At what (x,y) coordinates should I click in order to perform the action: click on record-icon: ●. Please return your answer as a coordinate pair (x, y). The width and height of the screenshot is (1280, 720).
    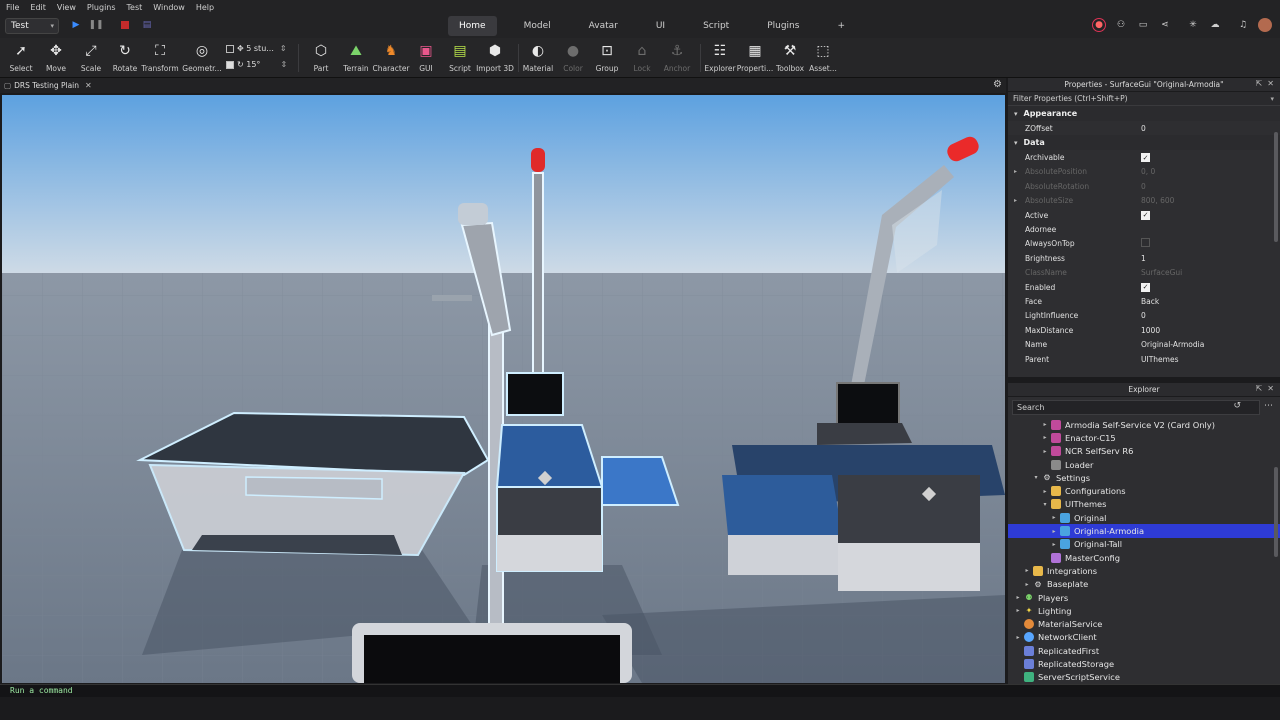
    Looking at the image, I should click on (1099, 25).